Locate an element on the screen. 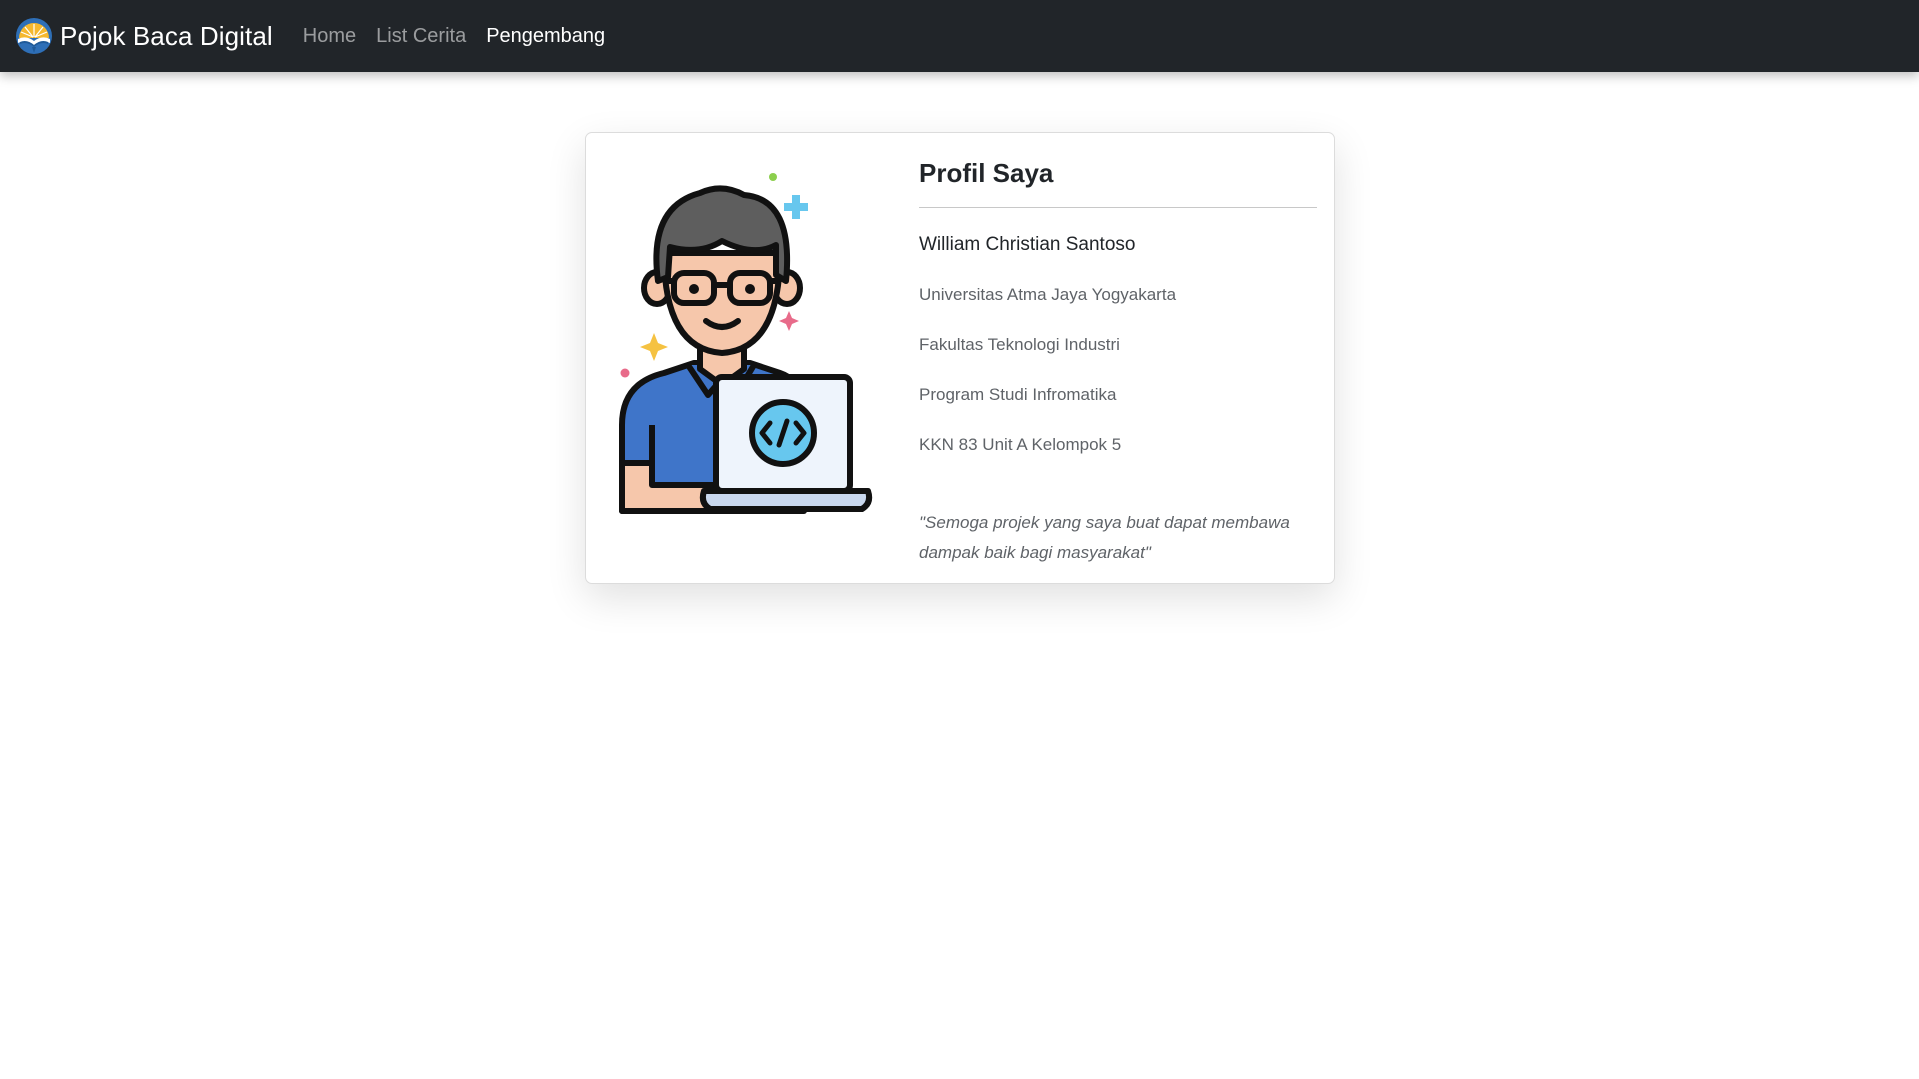 The height and width of the screenshot is (1079, 1919). brand-link: Pojok Baca Digital is located at coordinates (143, 36).